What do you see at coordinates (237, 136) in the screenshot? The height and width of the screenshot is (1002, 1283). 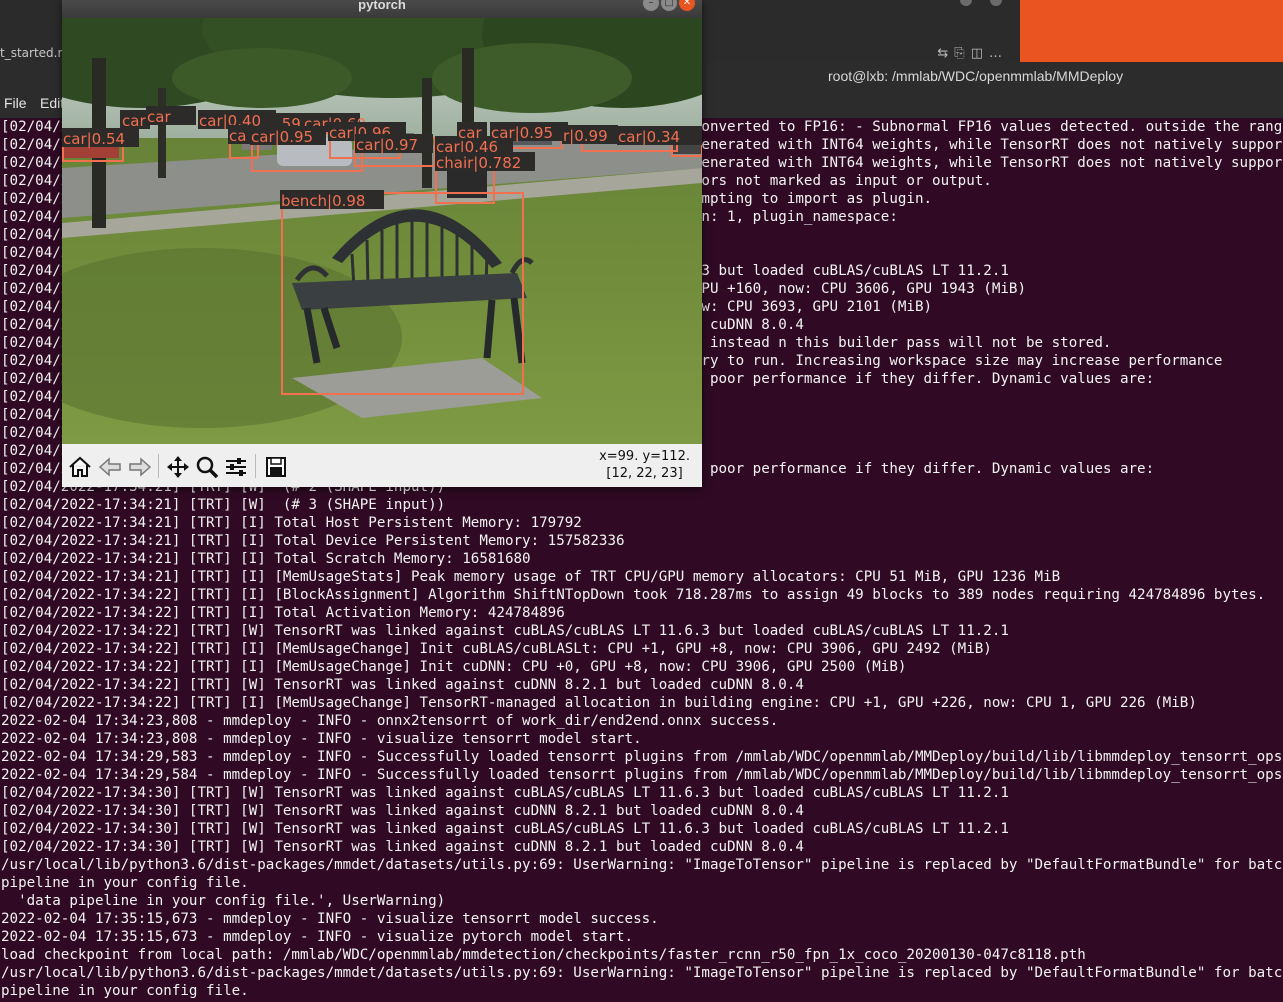 I see `svg-text: ca` at bounding box center [237, 136].